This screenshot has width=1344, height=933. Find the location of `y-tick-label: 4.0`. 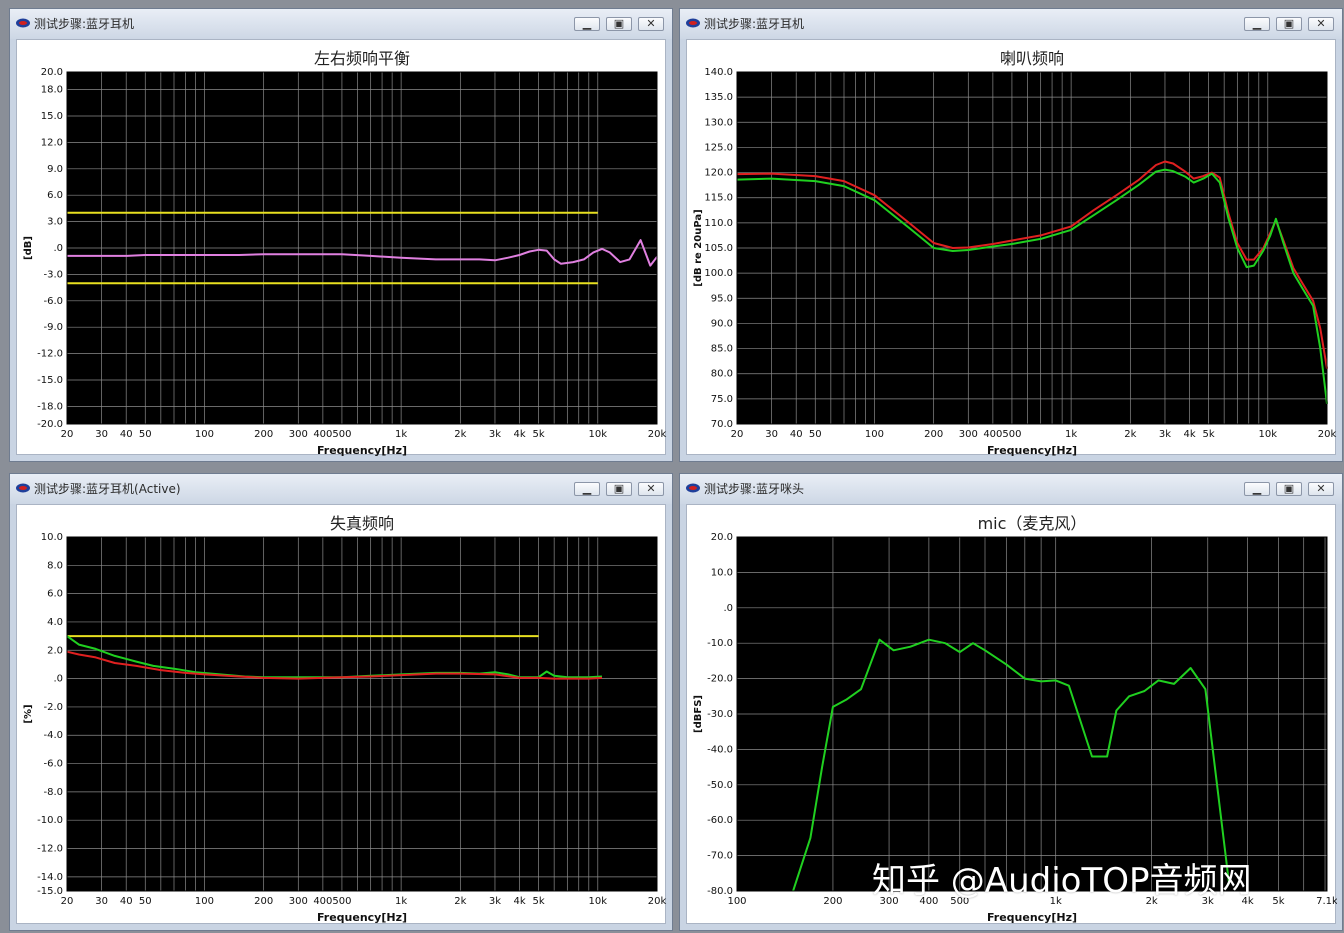

y-tick-label: 4.0 is located at coordinates (55, 622).